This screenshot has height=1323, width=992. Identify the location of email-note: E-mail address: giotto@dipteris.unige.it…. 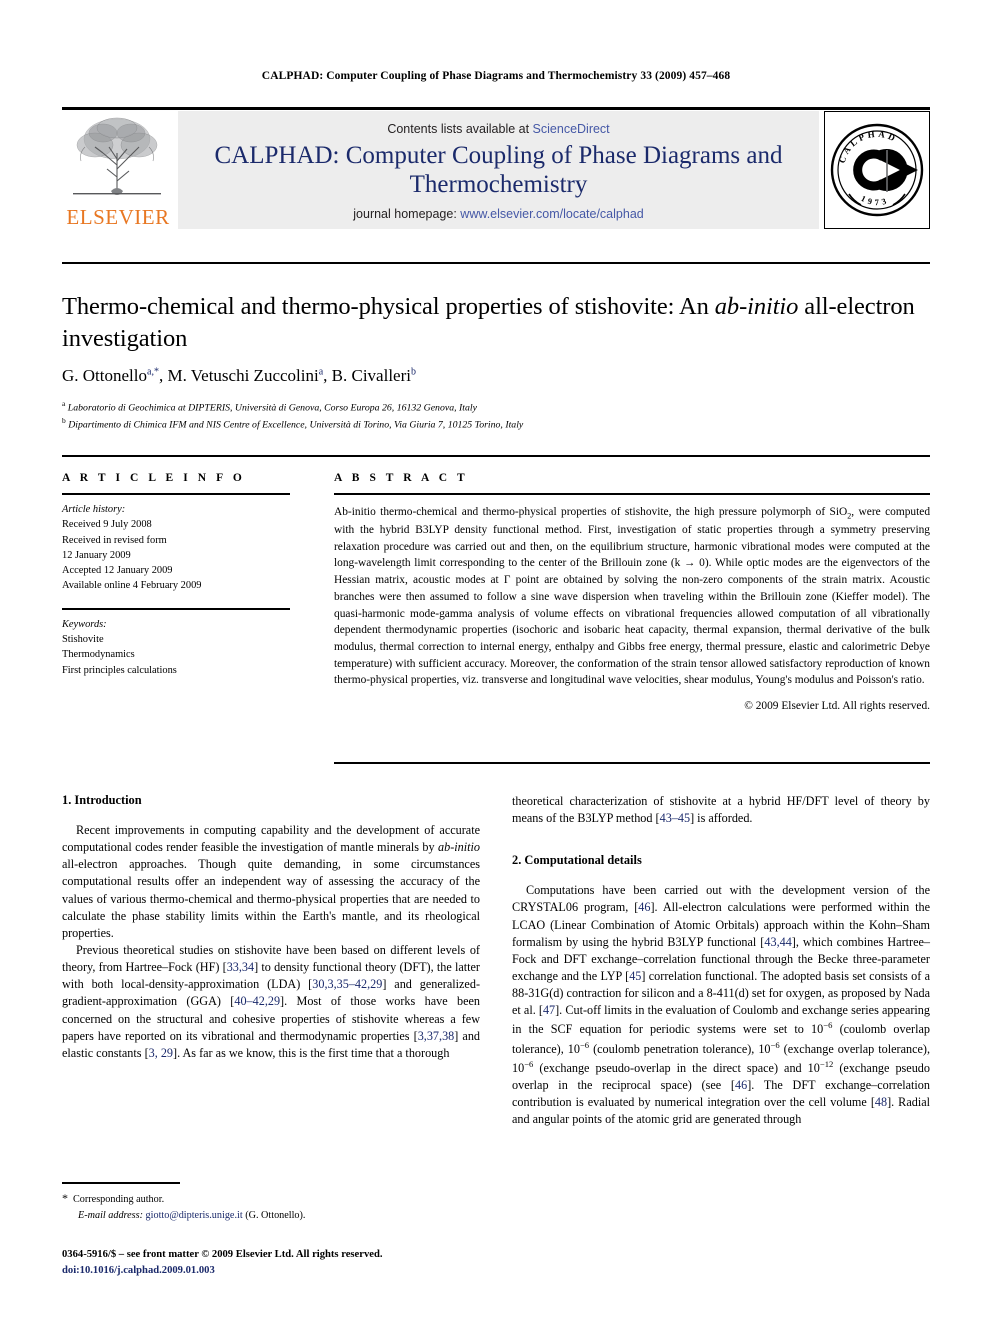
(271, 1216).